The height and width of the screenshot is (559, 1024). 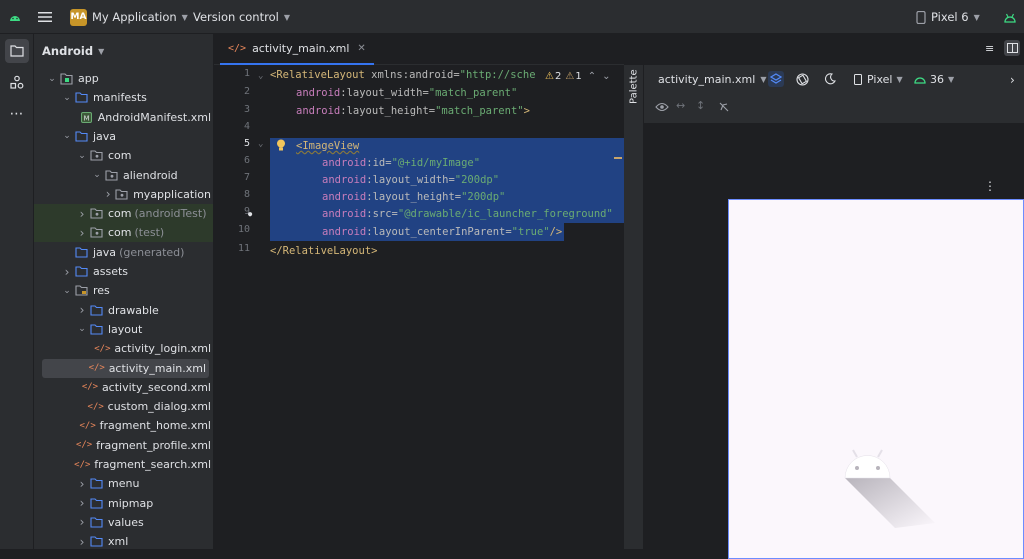 What do you see at coordinates (123, 290) in the screenshot?
I see `tree-item: ⌄ res` at bounding box center [123, 290].